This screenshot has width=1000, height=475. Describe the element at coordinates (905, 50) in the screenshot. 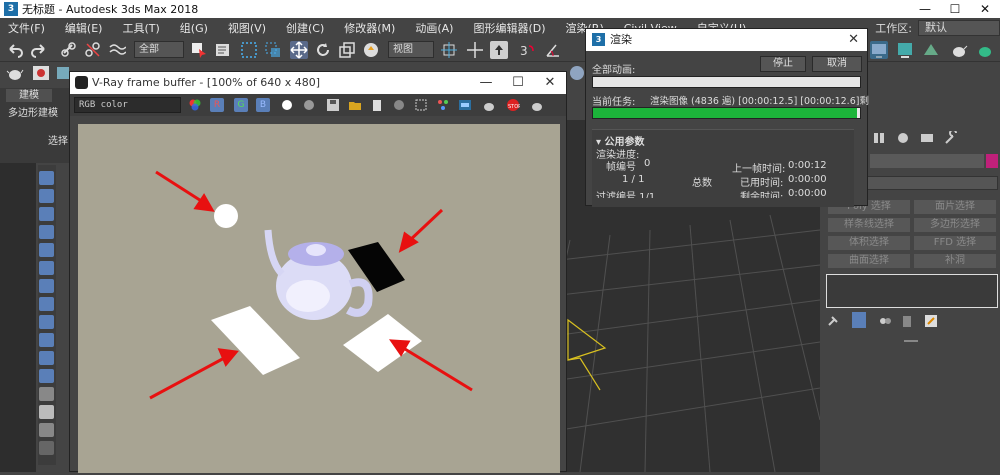

I see `rendered-frame-window-icon` at that location.